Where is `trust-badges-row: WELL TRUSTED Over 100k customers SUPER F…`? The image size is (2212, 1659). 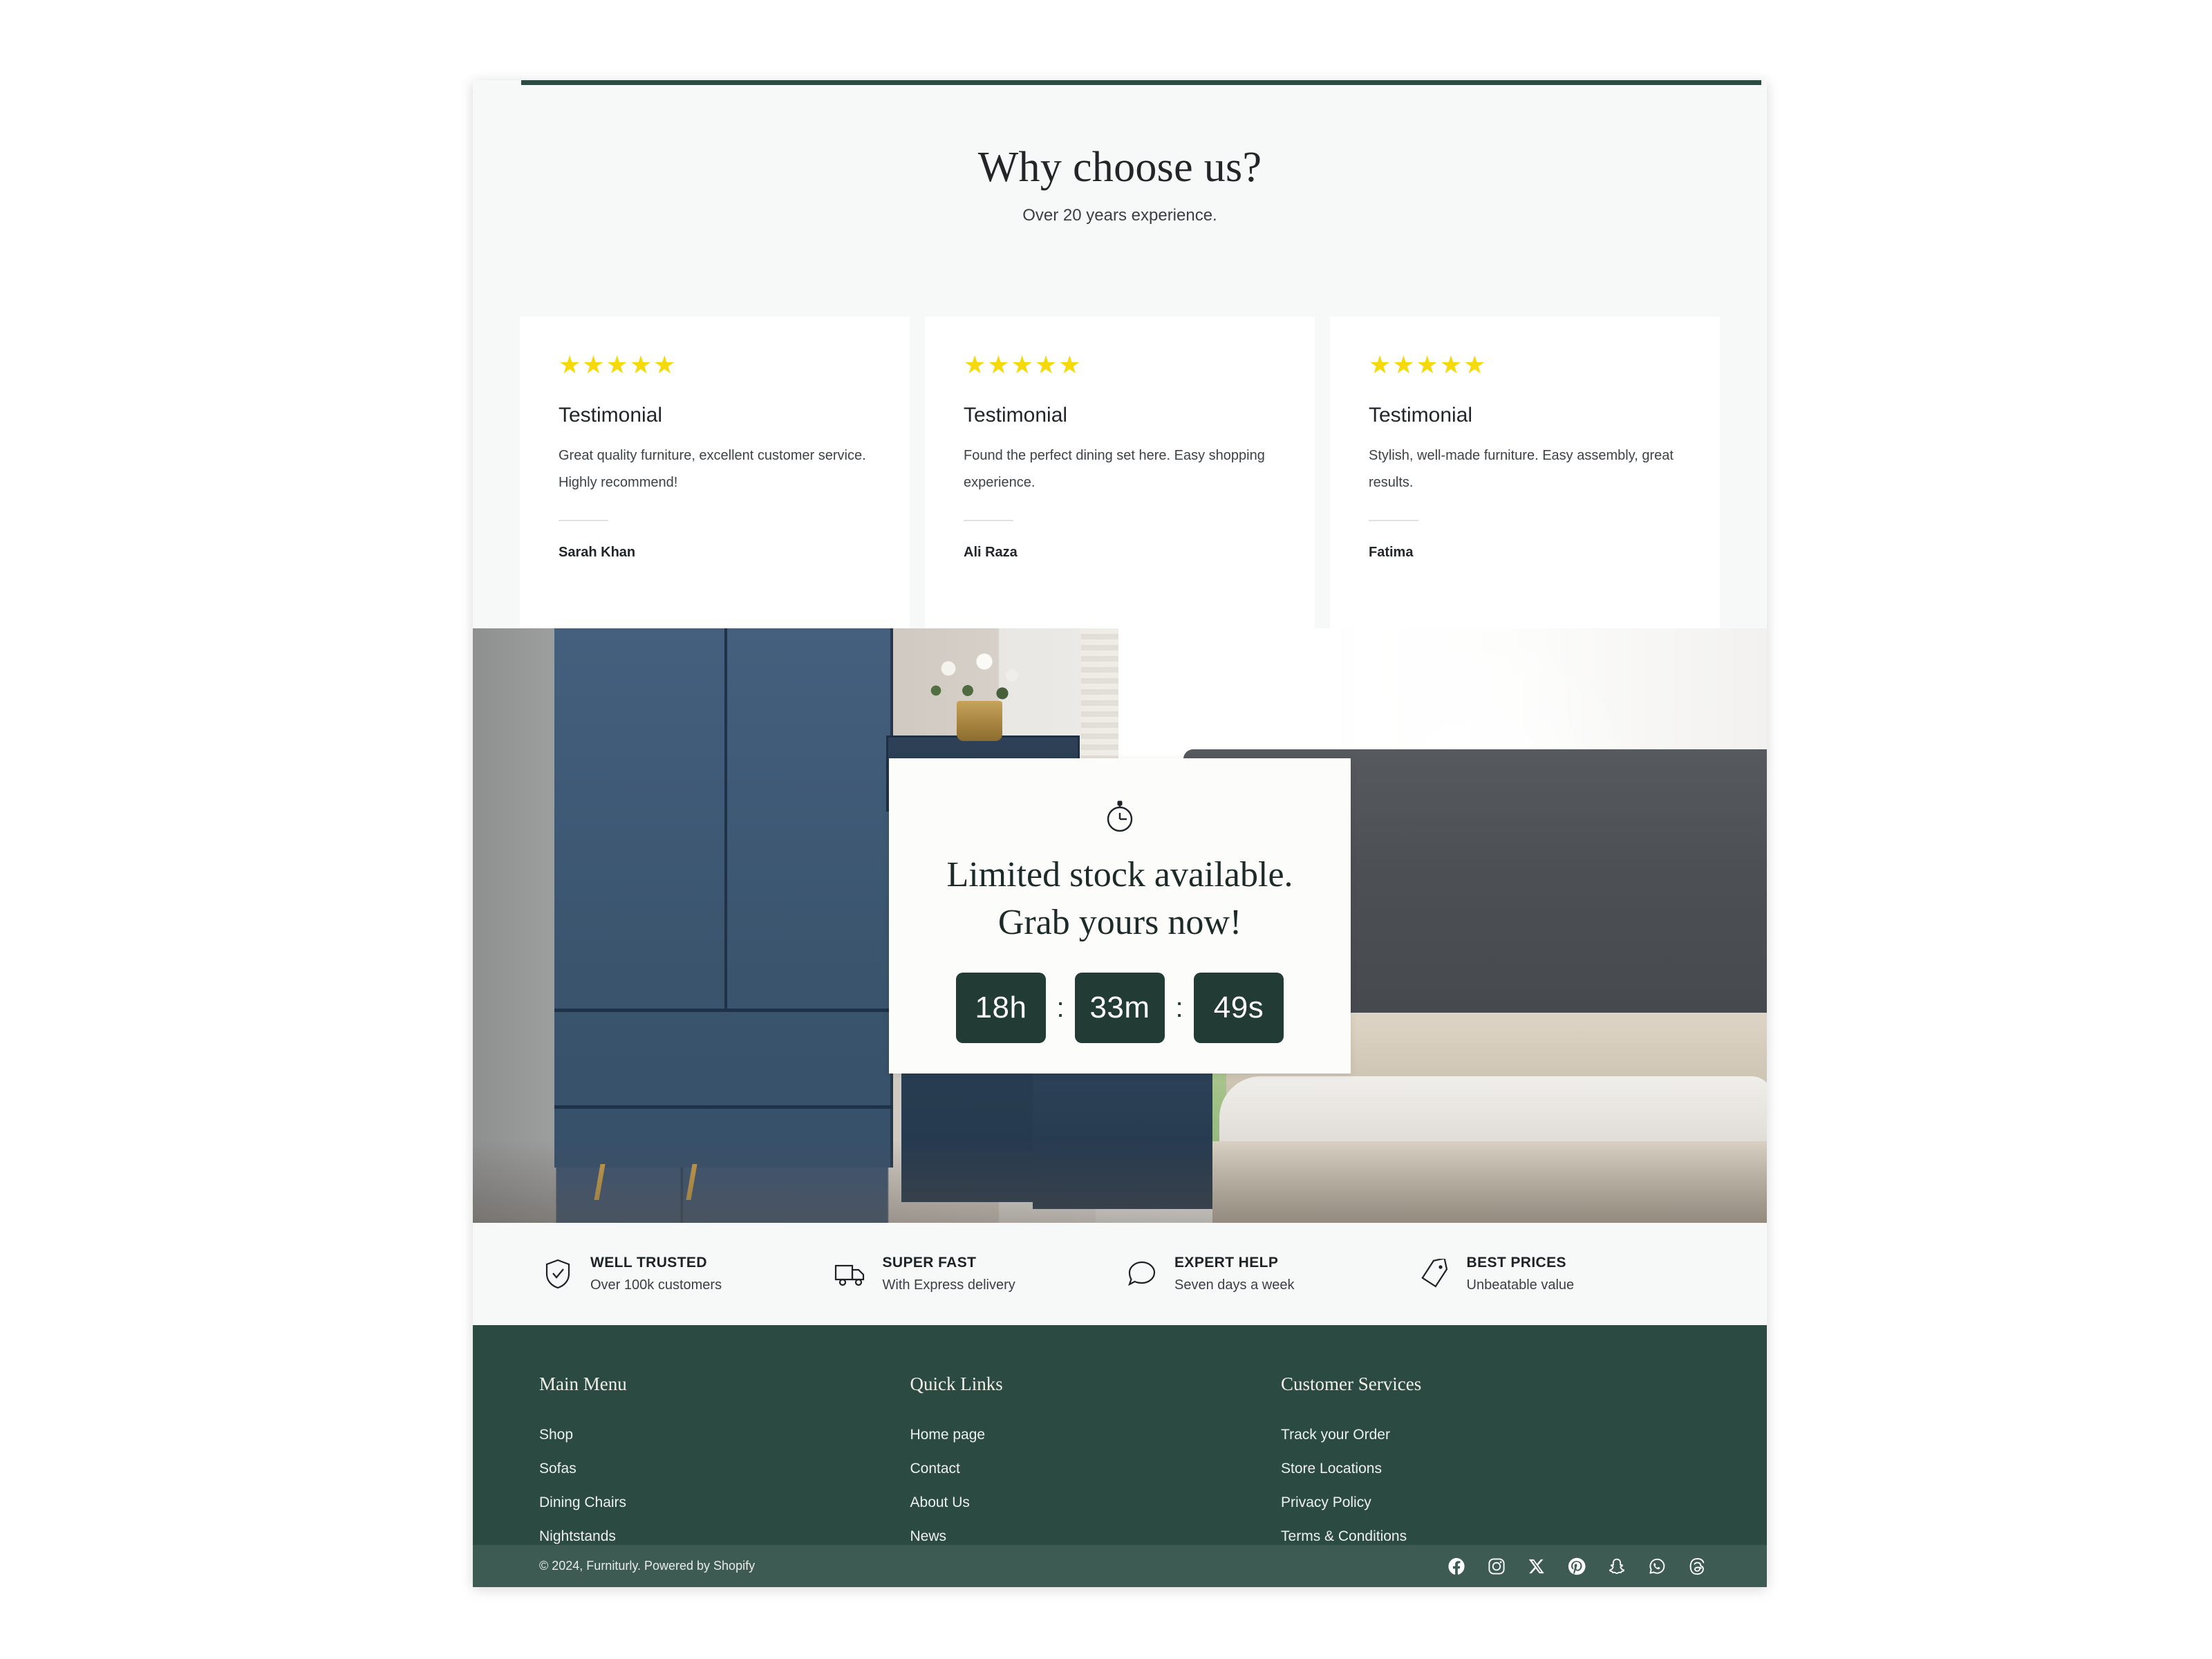
trust-badges-row: WELL TRUSTED Over 100k customers SUPER F… is located at coordinates (1120, 1274).